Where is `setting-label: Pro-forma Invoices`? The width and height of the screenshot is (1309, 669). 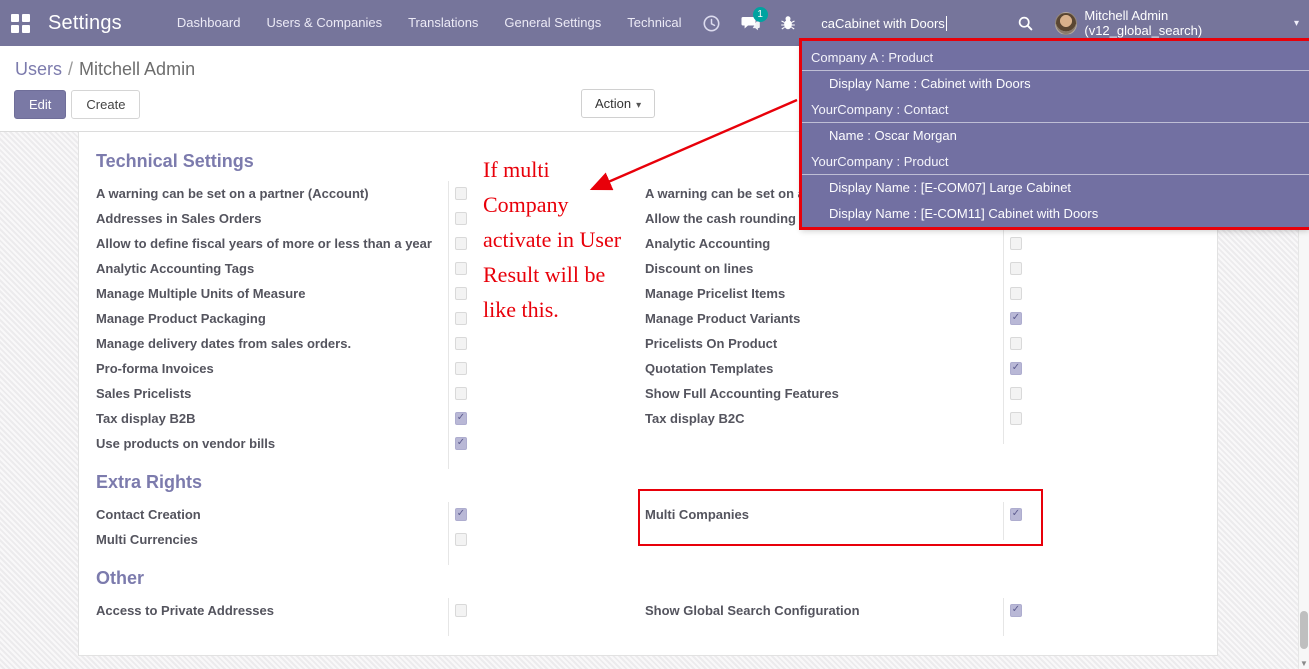 setting-label: Pro-forma Invoices is located at coordinates (155, 368).